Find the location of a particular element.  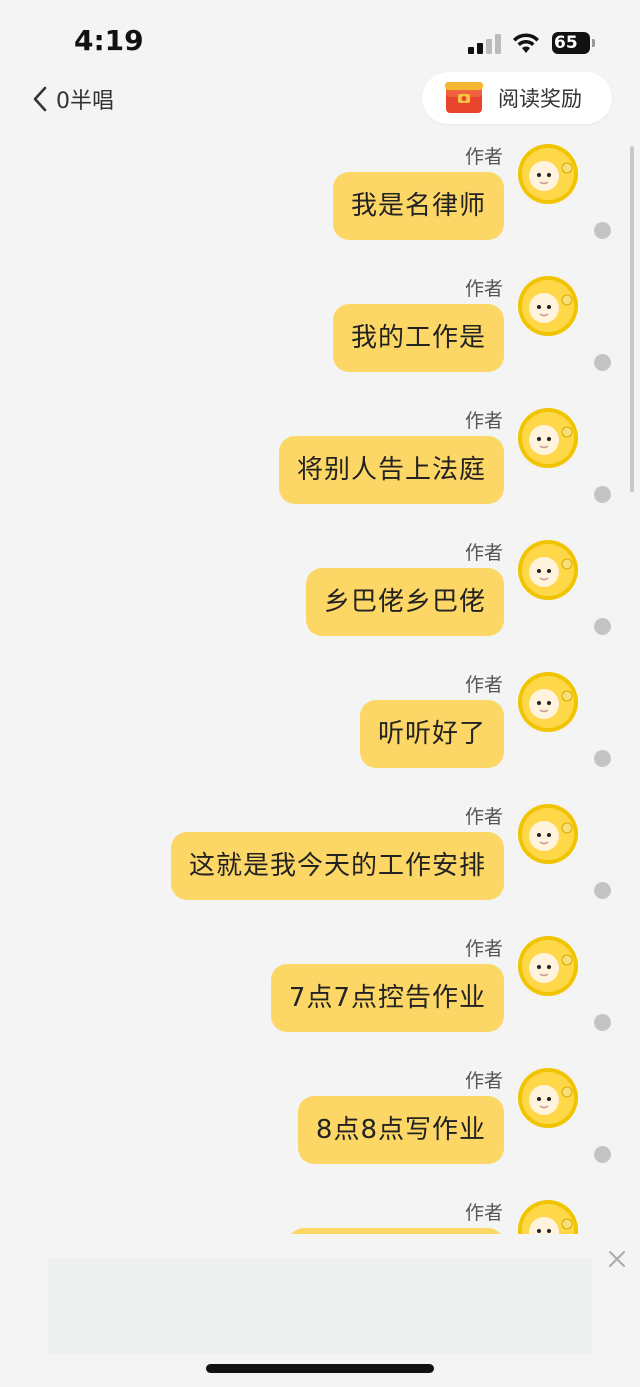

chevron-left-icon is located at coordinates (40, 99).